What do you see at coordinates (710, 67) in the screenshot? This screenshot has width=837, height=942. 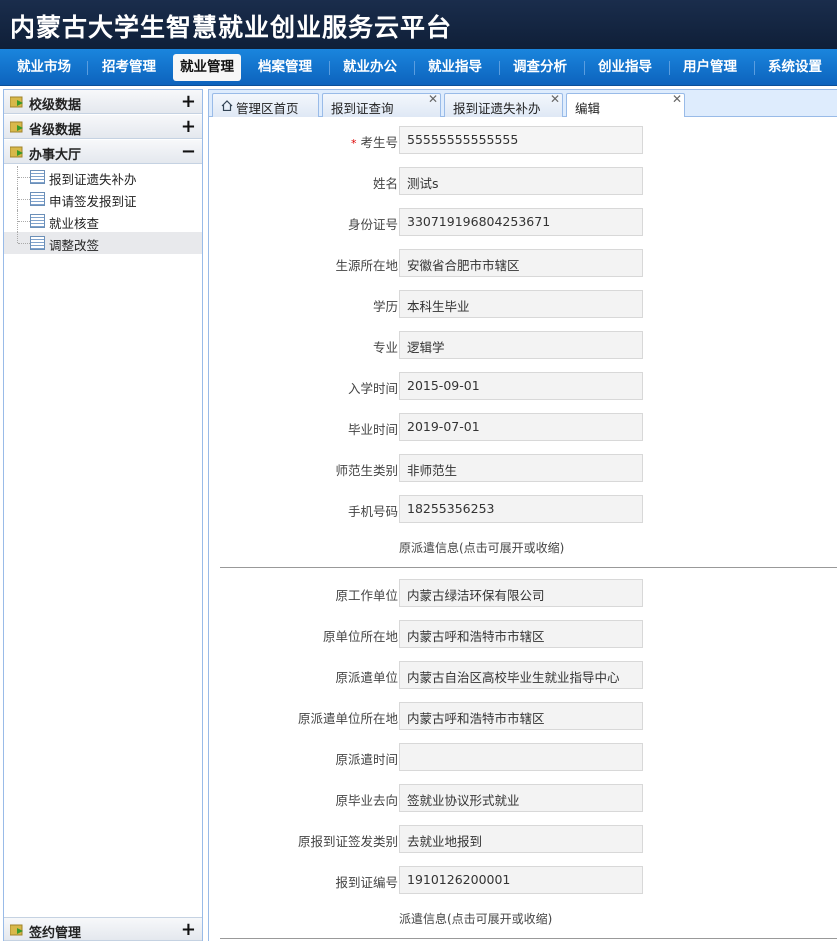 I see `nav-item-user-management: 用户管理` at bounding box center [710, 67].